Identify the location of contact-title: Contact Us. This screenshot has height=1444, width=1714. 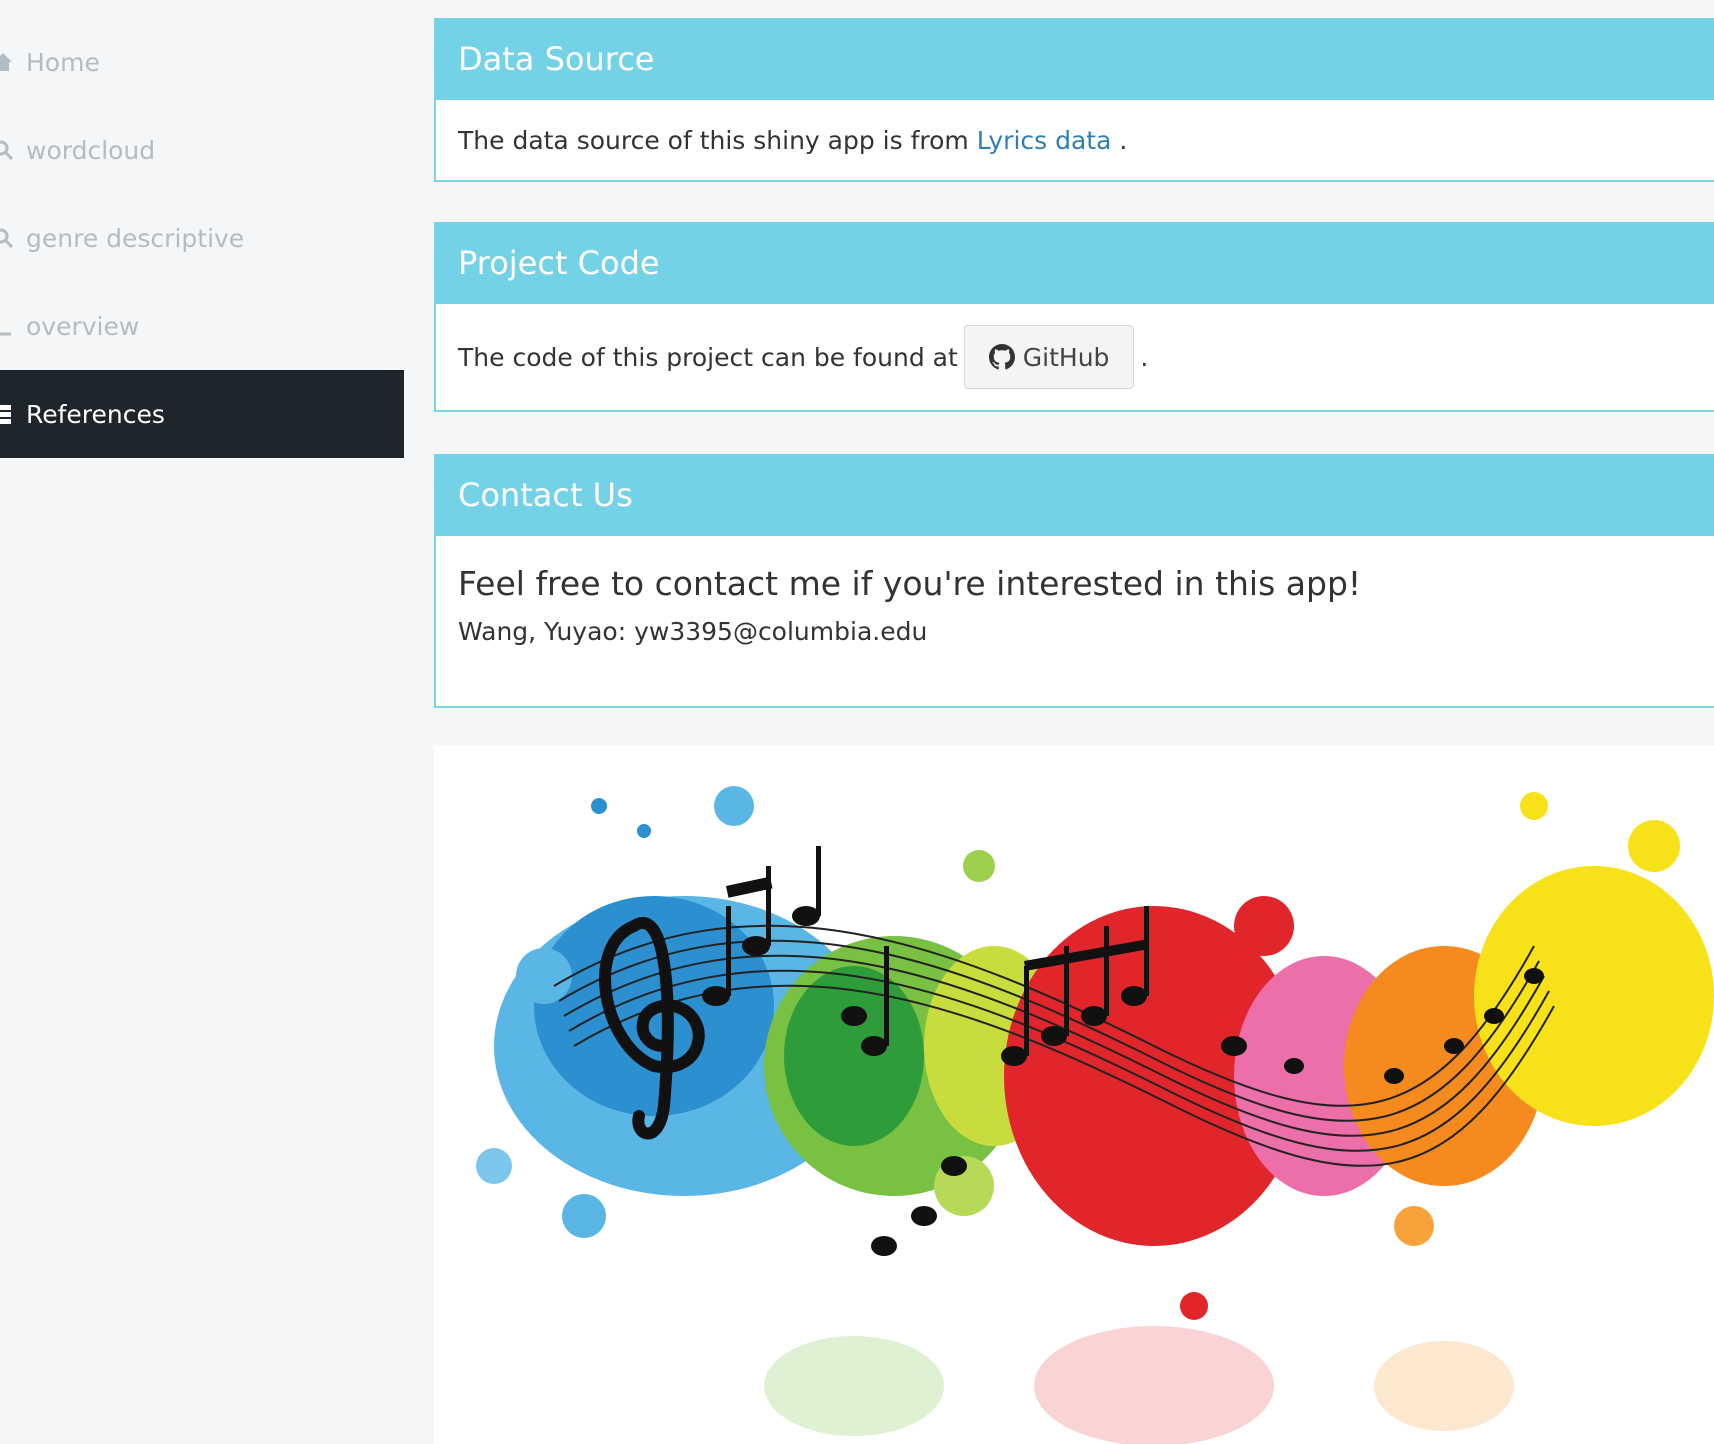
(1075, 495).